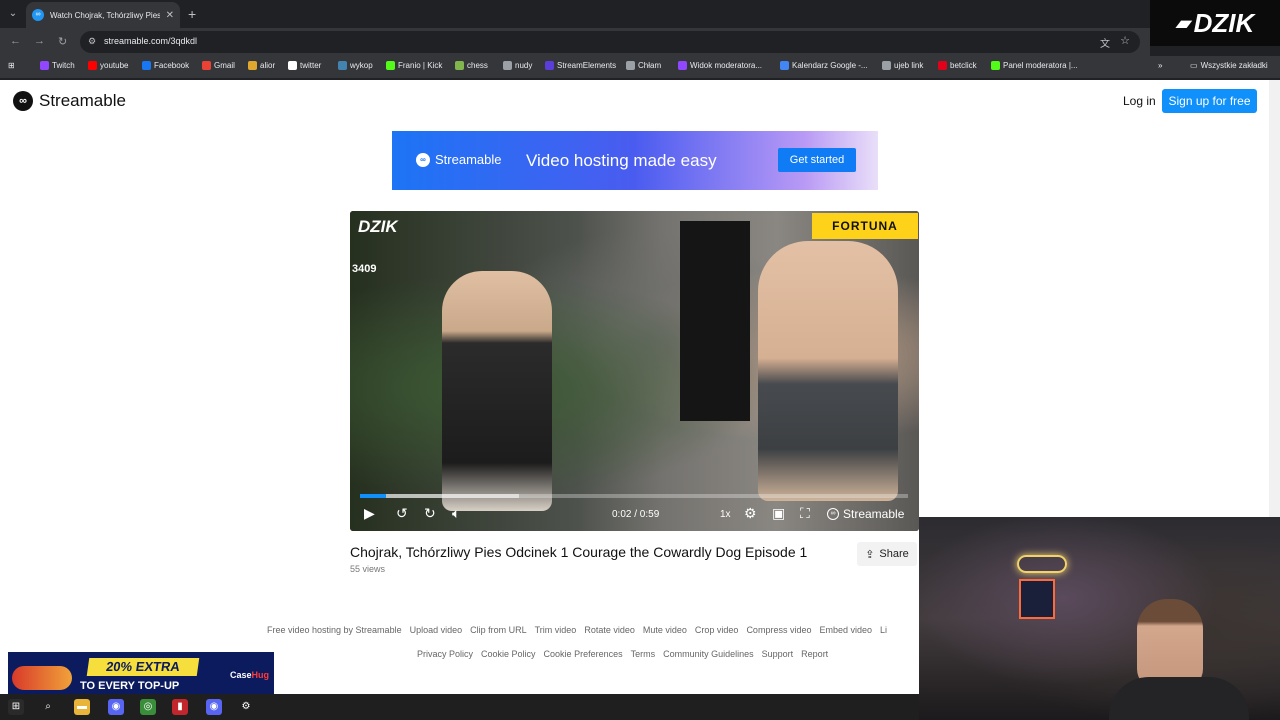 Image resolution: width=1280 pixels, height=720 pixels. I want to click on taskbar-search-icon: ⌕, so click(48, 707).